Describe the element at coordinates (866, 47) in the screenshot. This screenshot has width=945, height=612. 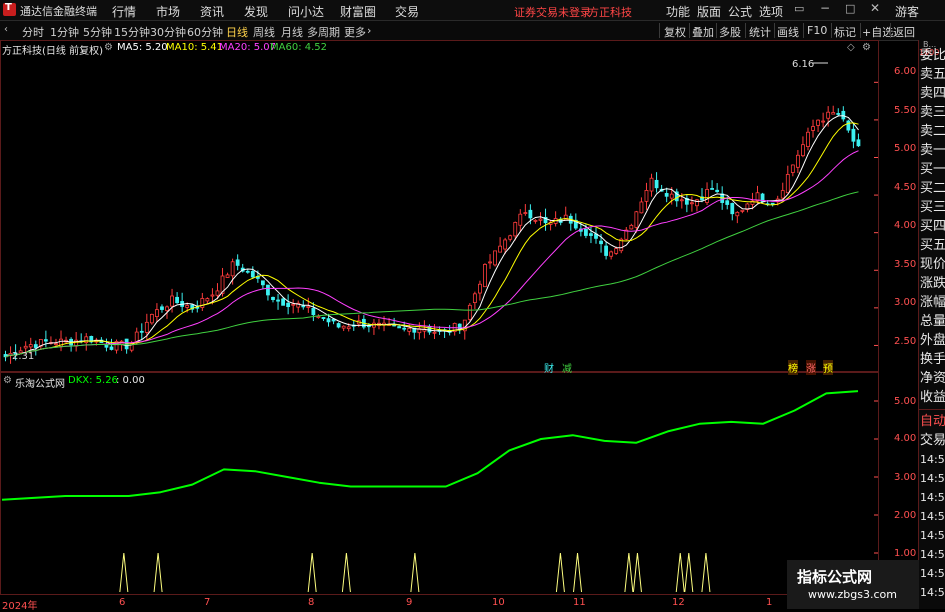
I see `settings-icon: ⚙` at that location.